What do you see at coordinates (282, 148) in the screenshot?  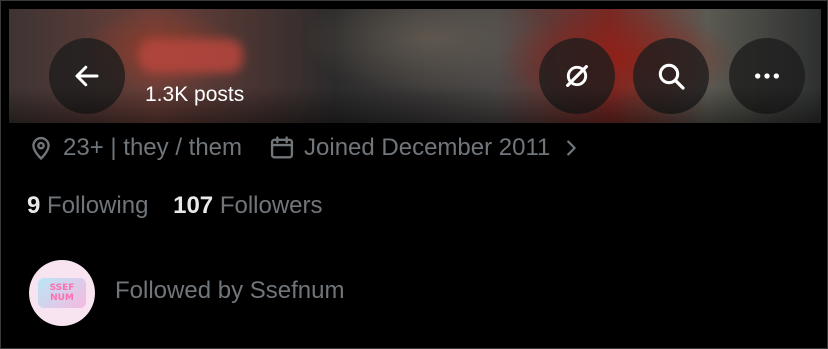 I see `calendar-icon` at bounding box center [282, 148].